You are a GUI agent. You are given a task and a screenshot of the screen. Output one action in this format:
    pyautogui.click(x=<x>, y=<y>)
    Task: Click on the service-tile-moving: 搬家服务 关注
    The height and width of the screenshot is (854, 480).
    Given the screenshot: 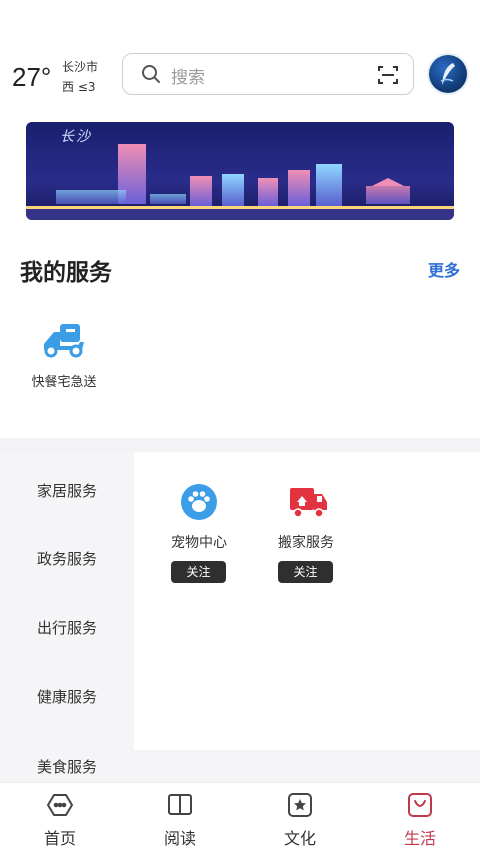 What is the action you would take?
    pyautogui.click(x=306, y=534)
    